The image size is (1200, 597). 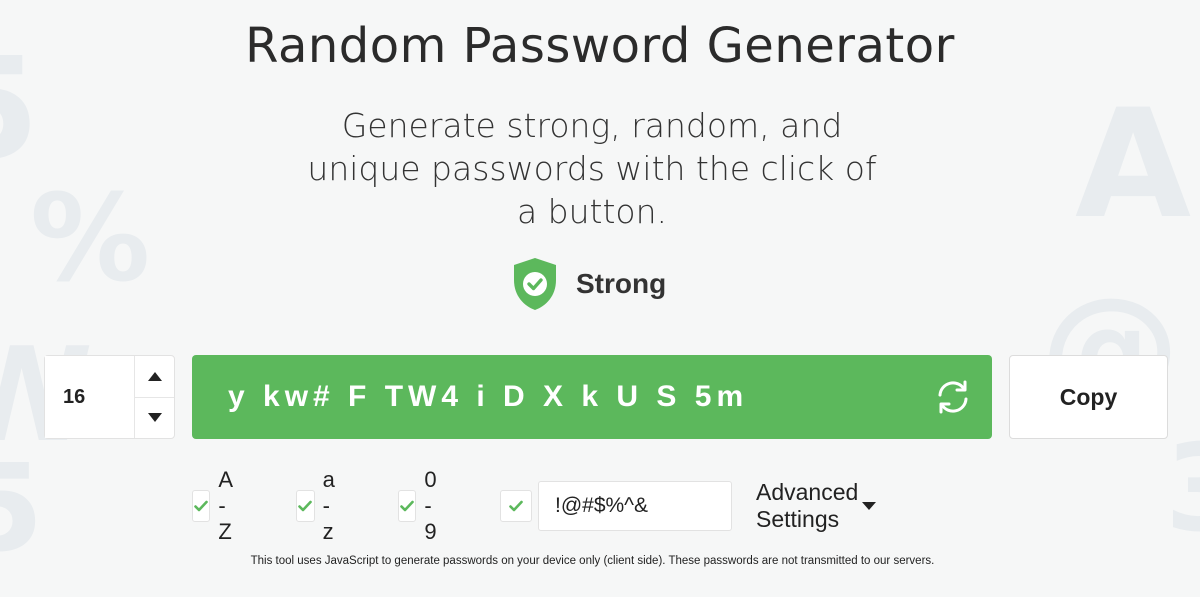 I want to click on refresh-icon, so click(x=953, y=397).